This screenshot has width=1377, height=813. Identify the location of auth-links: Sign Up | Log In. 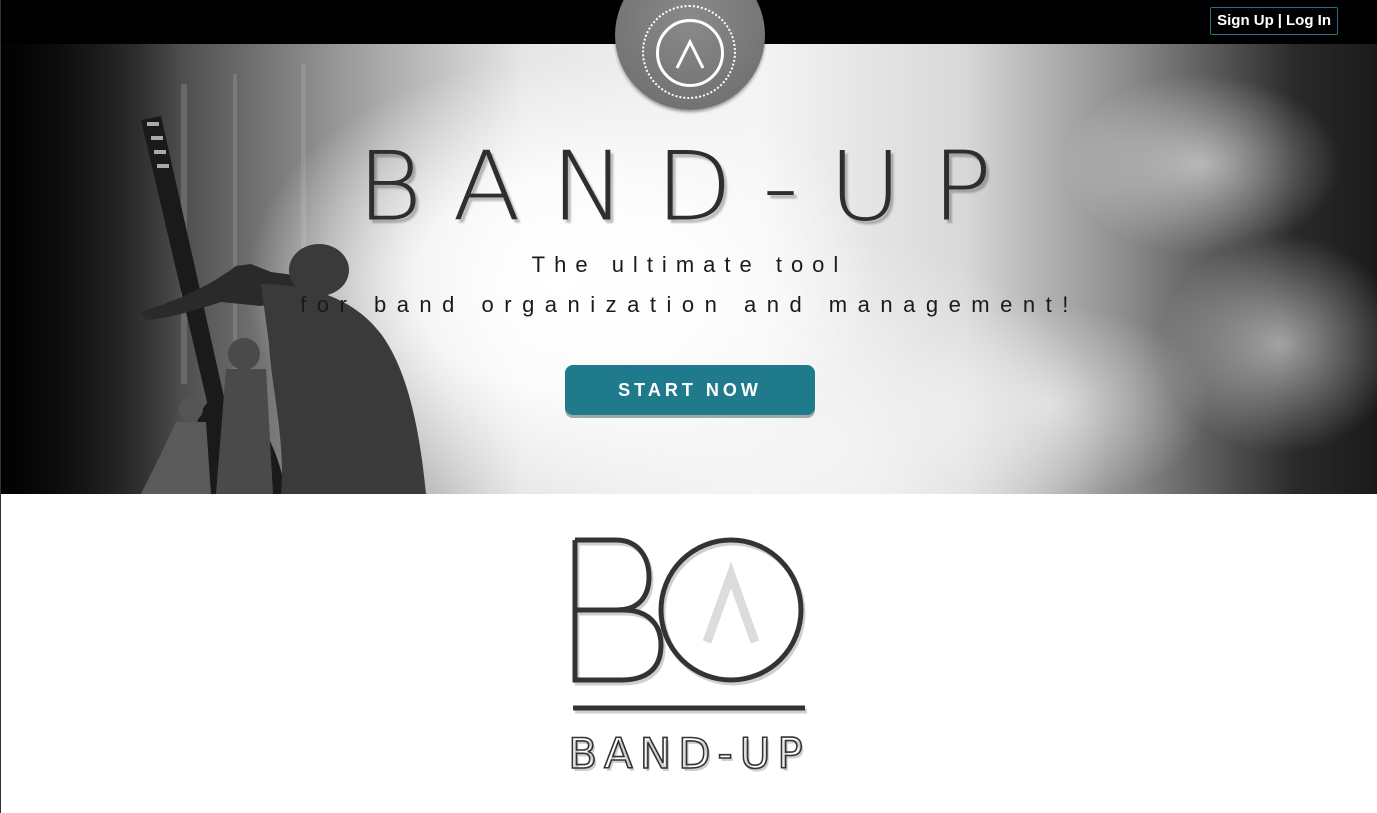
(1274, 21).